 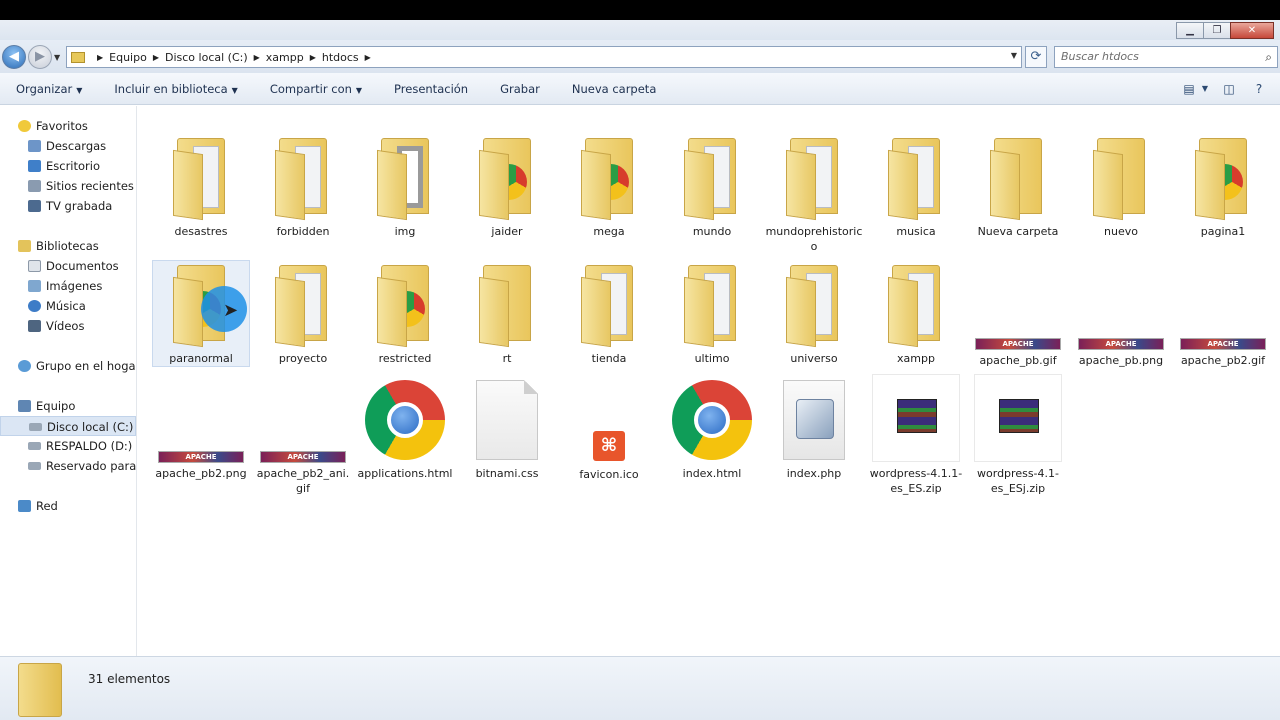 I want to click on file-name: bitnami.css, so click(x=507, y=473).